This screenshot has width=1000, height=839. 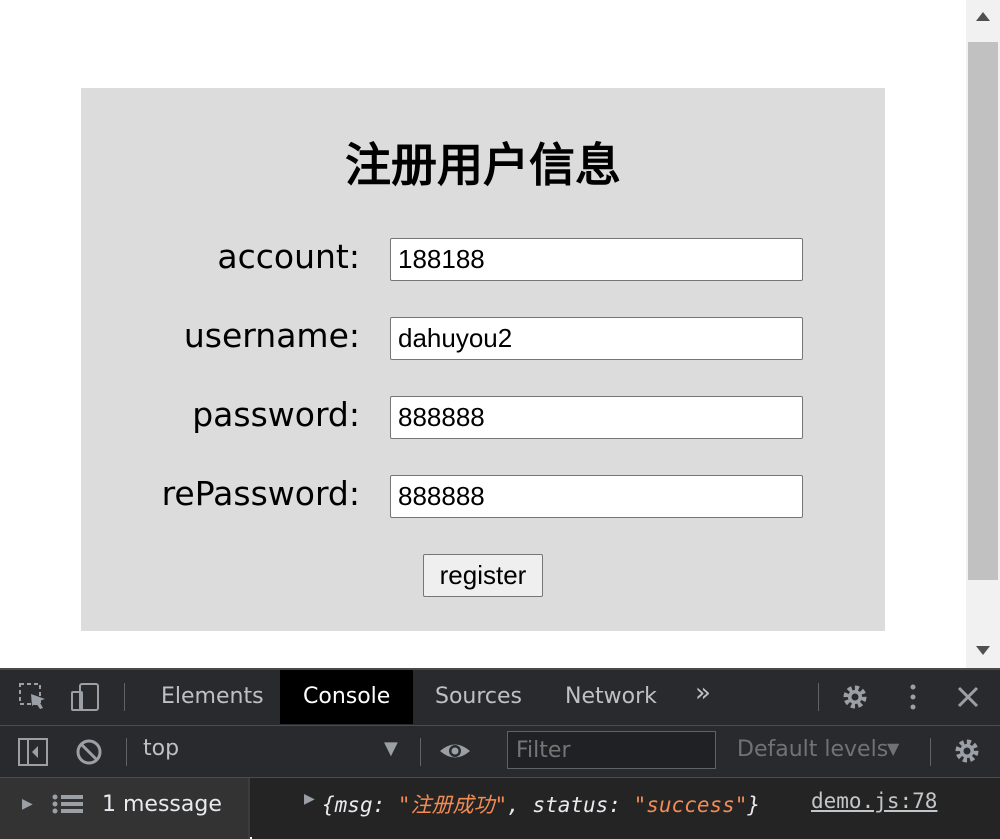 I want to click on log-value-status: "success", so click(x=690, y=805).